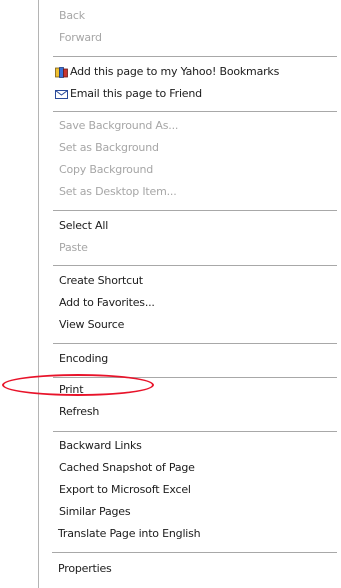 The image size is (341, 588). I want to click on menu-item-export-to-excel: Export to Microsoft Excel, so click(125, 490).